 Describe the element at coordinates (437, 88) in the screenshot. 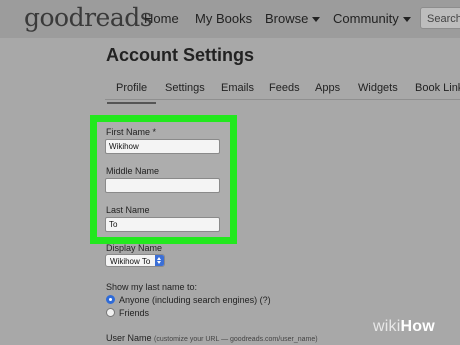

I see `tab-book-links: Book Links` at that location.